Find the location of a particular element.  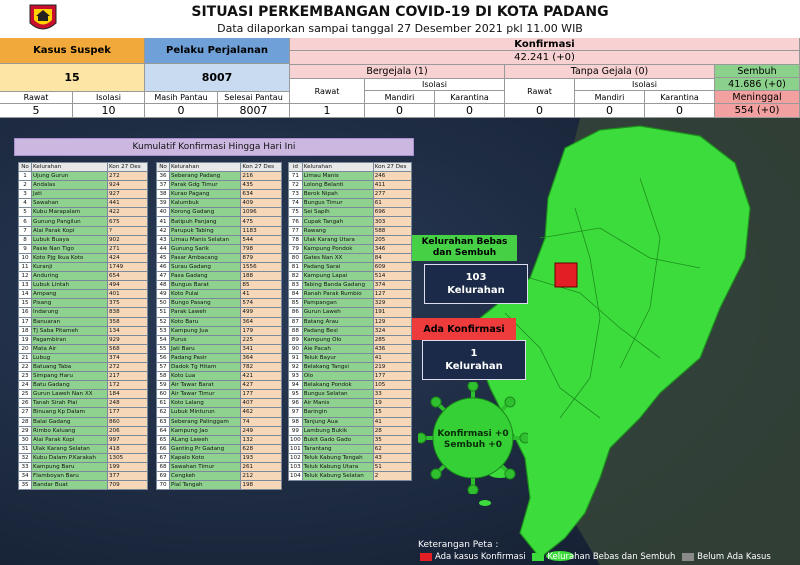

row-kelurahan: Korong Gadang is located at coordinates (205, 212).